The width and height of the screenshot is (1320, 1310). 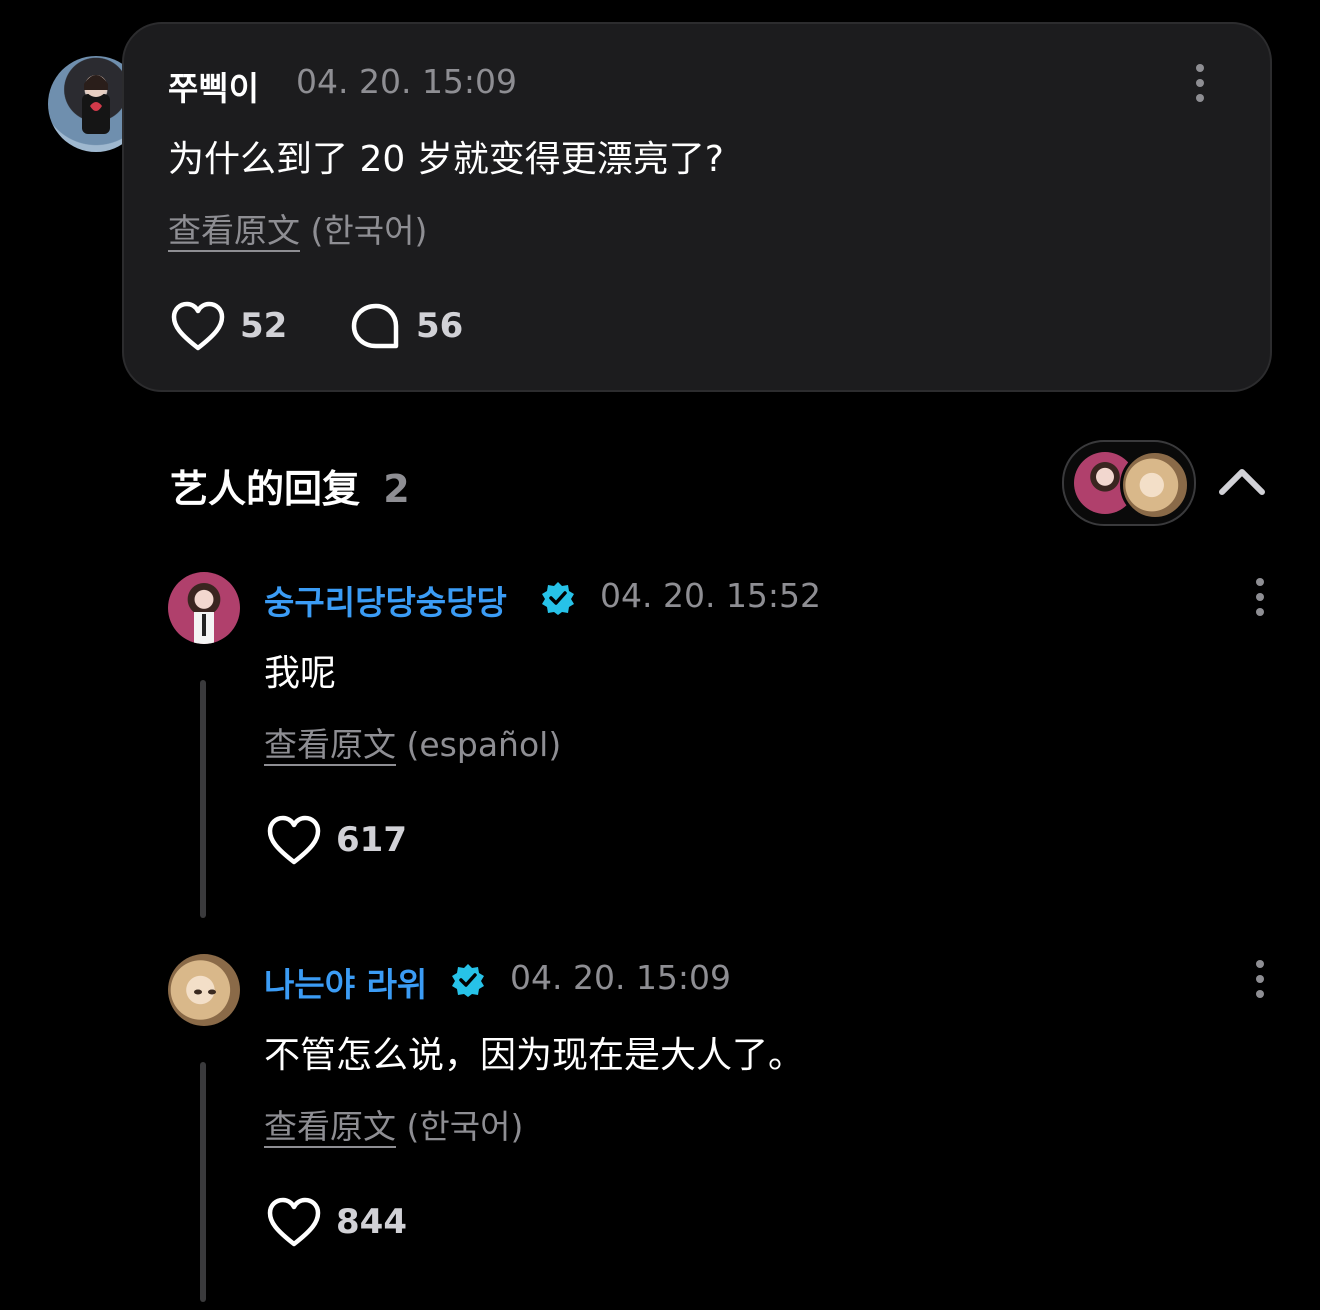 I want to click on reply-author-name: 나는야 라위, so click(x=345, y=982).